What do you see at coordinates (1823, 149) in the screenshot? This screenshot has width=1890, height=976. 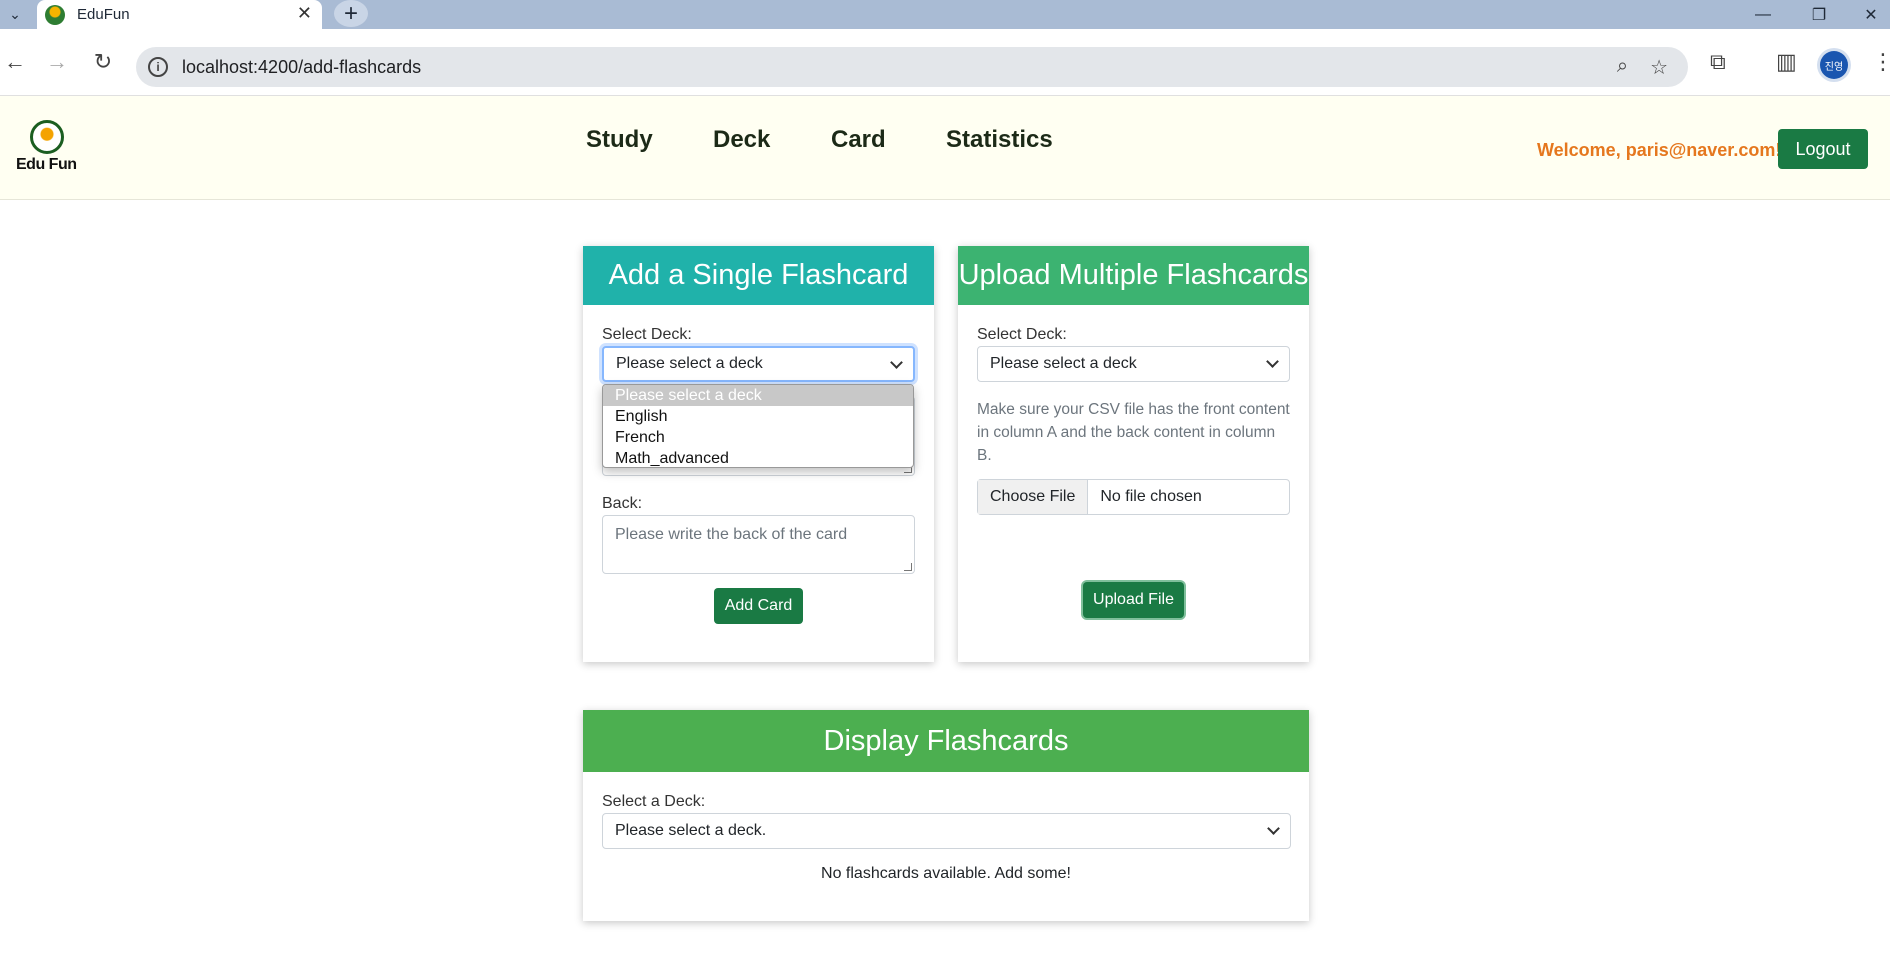 I see `logout-button: Logout` at bounding box center [1823, 149].